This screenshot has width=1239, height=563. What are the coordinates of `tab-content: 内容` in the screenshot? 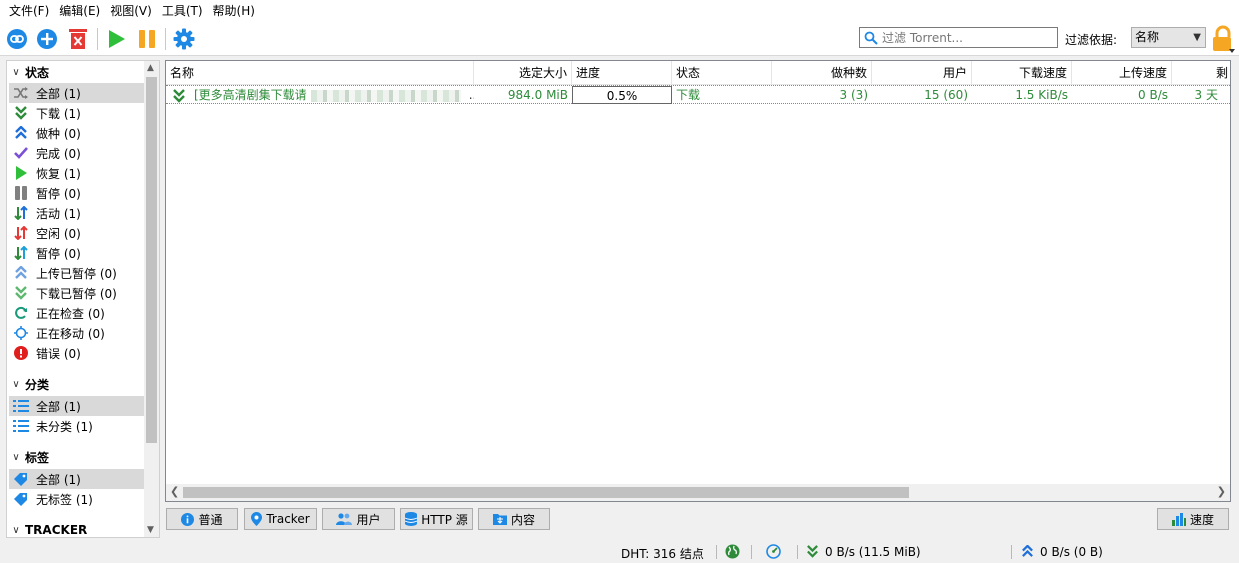 It's located at (514, 519).